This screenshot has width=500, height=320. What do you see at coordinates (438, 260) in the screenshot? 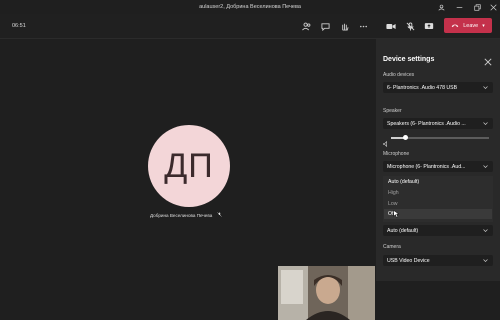
I see `camera-select: USB Video Device` at bounding box center [438, 260].